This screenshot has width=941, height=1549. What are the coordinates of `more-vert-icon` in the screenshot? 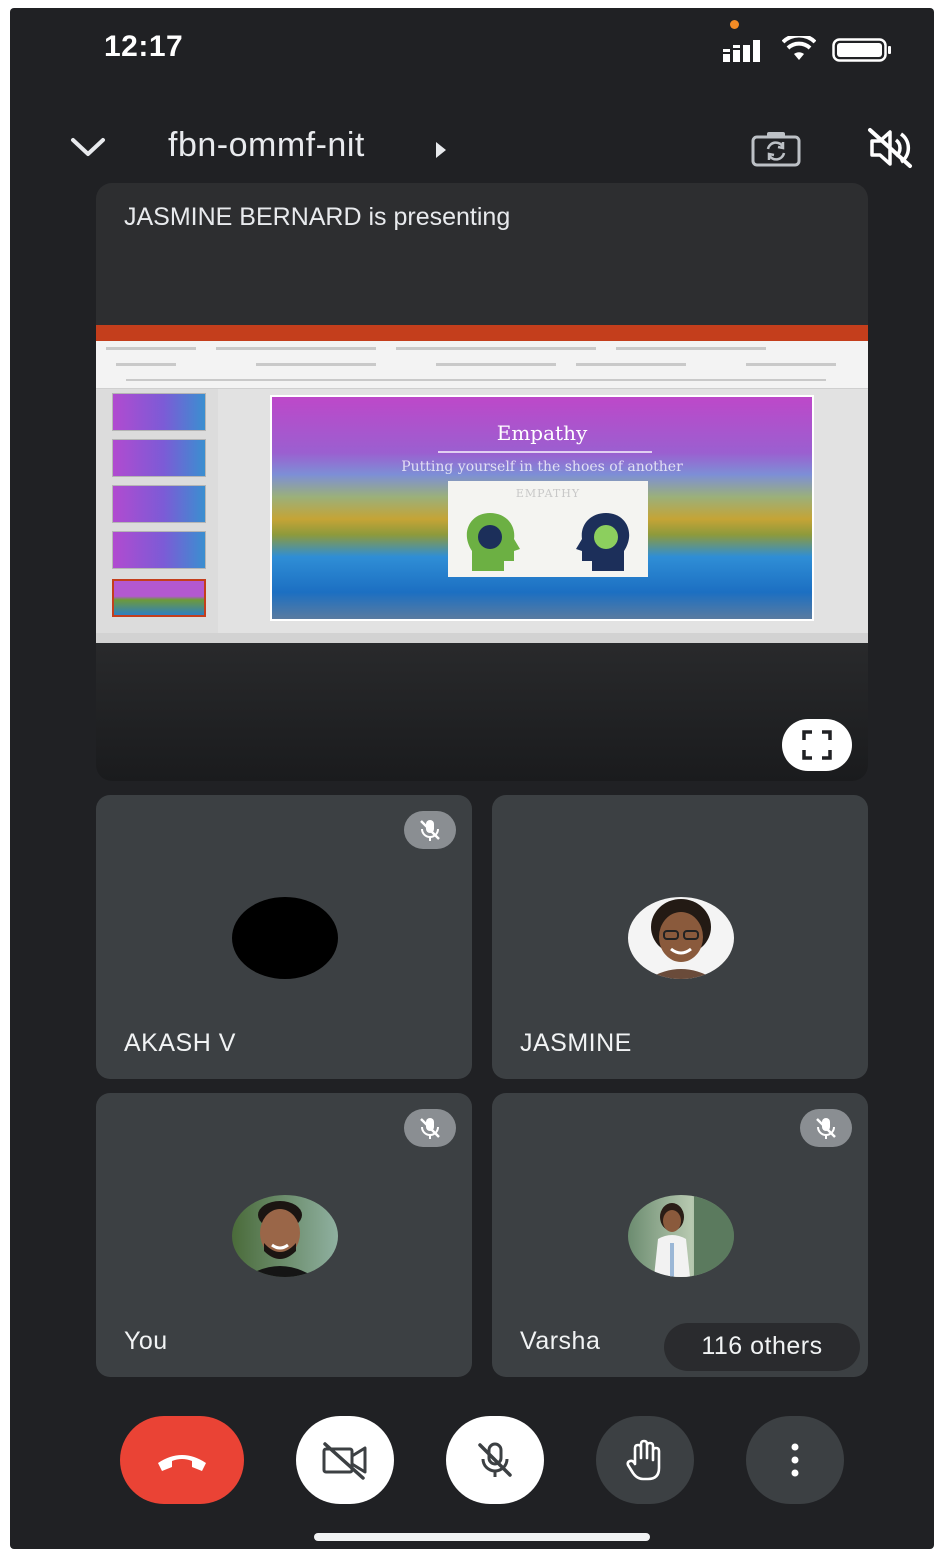 It's located at (795, 1460).